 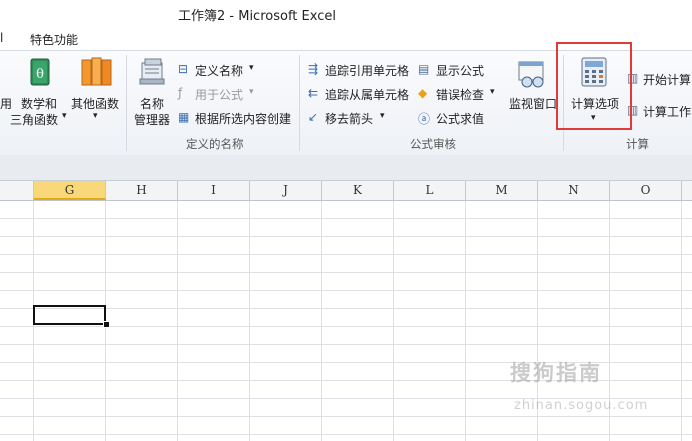 What do you see at coordinates (152, 104) in the screenshot?
I see `name-manager-label1: 名称` at bounding box center [152, 104].